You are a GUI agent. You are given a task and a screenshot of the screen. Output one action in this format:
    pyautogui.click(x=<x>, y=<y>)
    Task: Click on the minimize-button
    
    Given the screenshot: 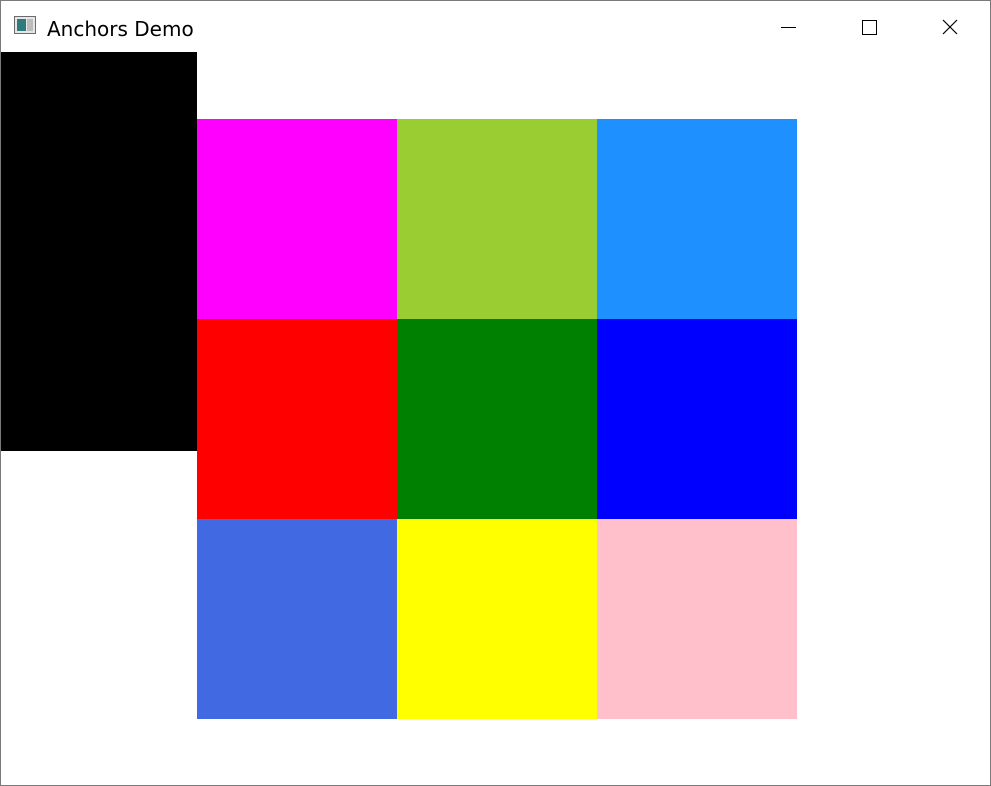 What is the action you would take?
    pyautogui.click(x=788, y=26)
    